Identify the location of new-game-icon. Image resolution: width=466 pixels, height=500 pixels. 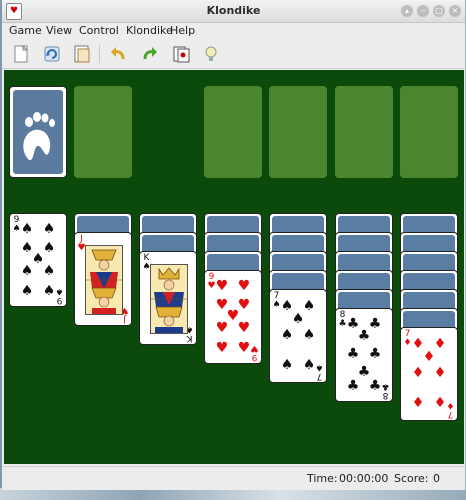
(21, 54).